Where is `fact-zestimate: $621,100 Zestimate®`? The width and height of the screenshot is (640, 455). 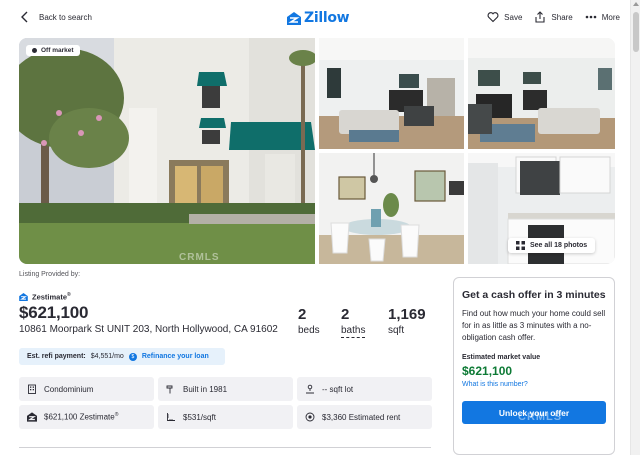 fact-zestimate: $621,100 Zestimate® is located at coordinates (86, 417).